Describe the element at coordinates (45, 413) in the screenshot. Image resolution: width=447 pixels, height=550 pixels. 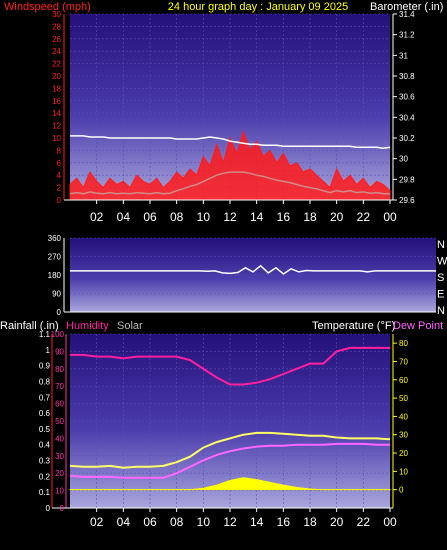
I see `rainfall-tick-label: 0.6` at that location.